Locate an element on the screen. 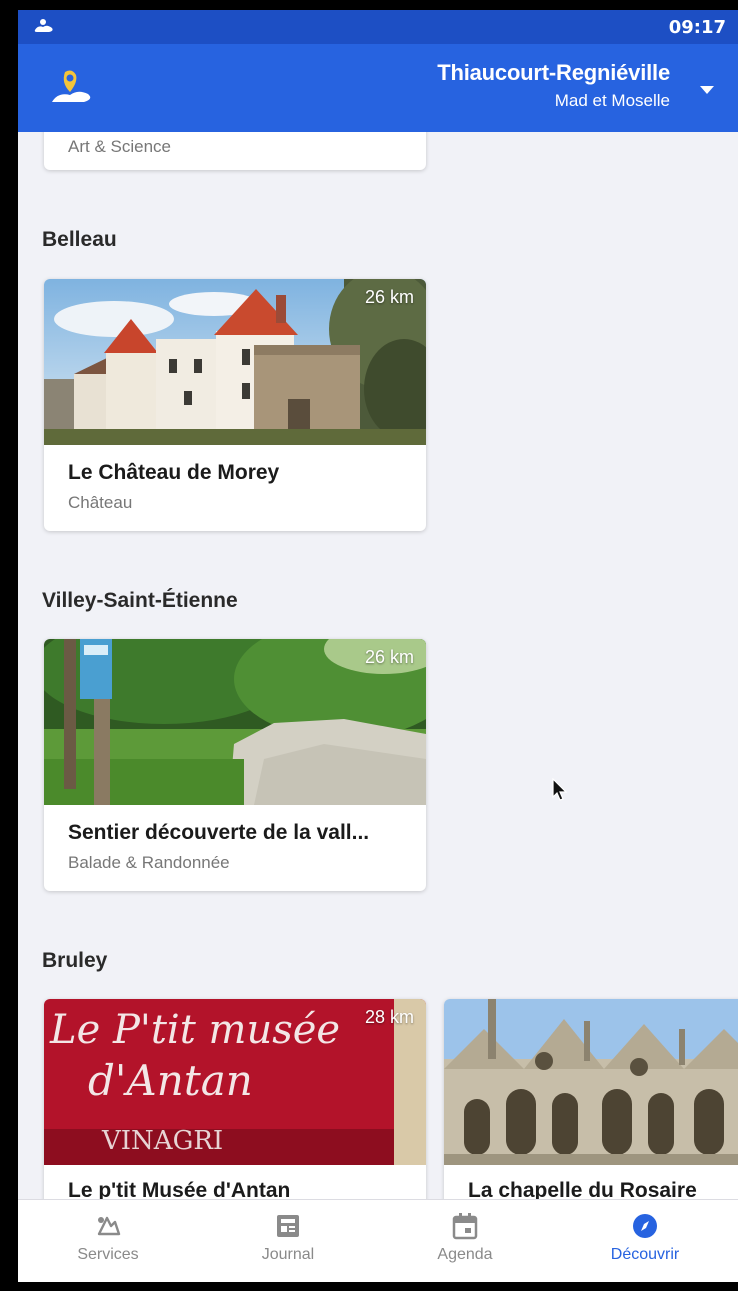  place-card-chapelle-du-rosaire: La chapelle du Rosaire is located at coordinates (591, 1101).